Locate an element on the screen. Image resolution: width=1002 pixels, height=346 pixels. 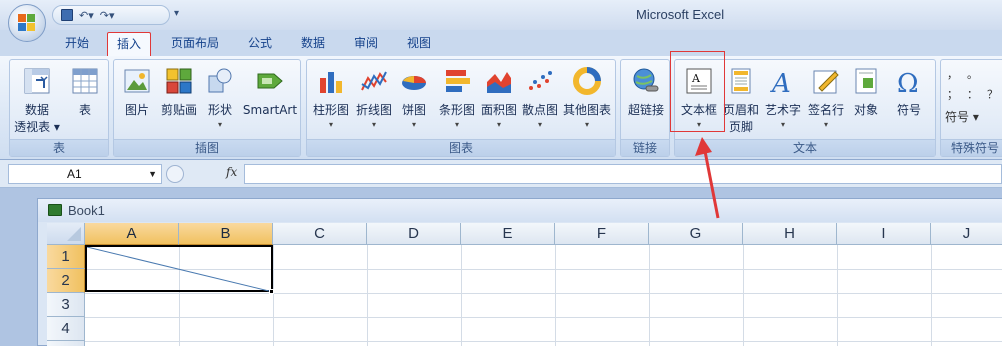
wordart-dropdown-icon: ▾ is located at coordinates (782, 124).